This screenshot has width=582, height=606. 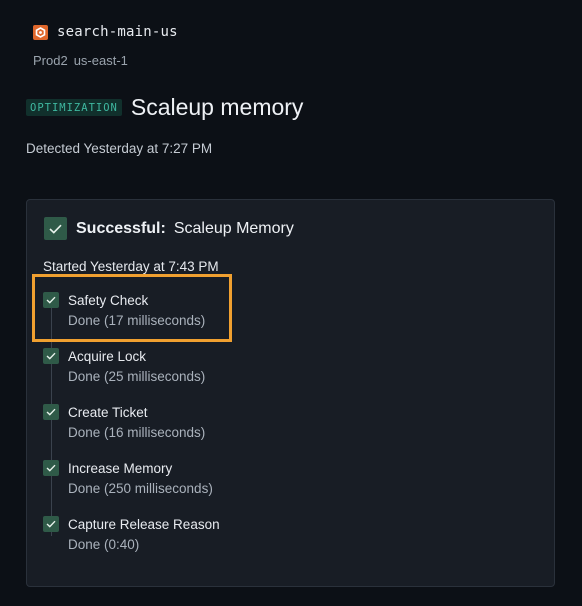 What do you see at coordinates (283, 376) in the screenshot?
I see `step-item: Acquire Lock Done (25 milliseconds)` at bounding box center [283, 376].